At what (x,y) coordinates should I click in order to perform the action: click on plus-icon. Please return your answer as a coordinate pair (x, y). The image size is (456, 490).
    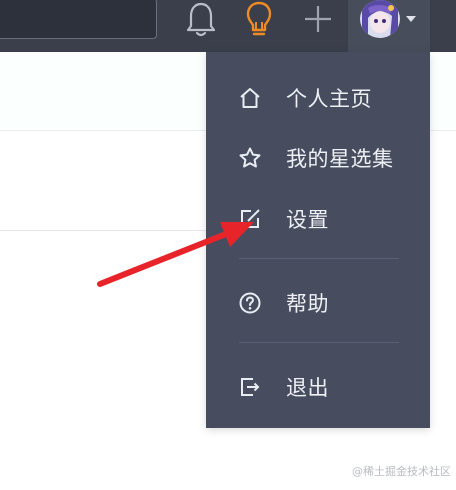
    Looking at the image, I should click on (318, 20).